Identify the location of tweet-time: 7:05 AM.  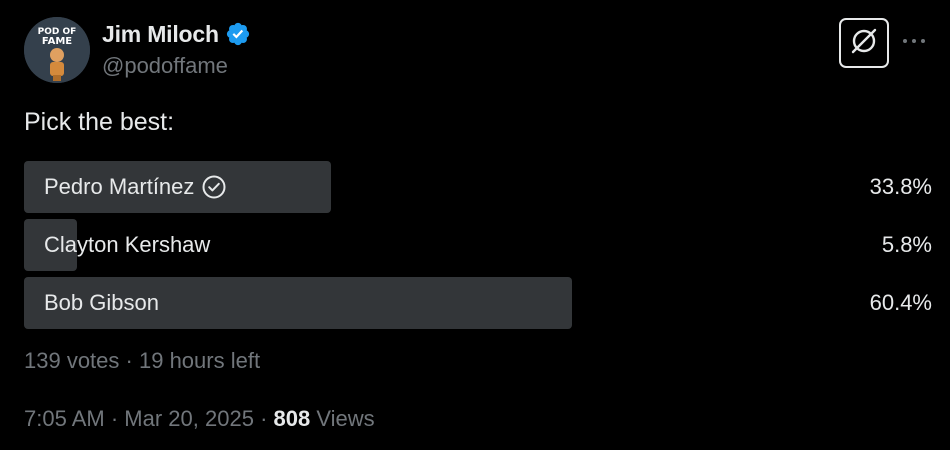
(64, 418).